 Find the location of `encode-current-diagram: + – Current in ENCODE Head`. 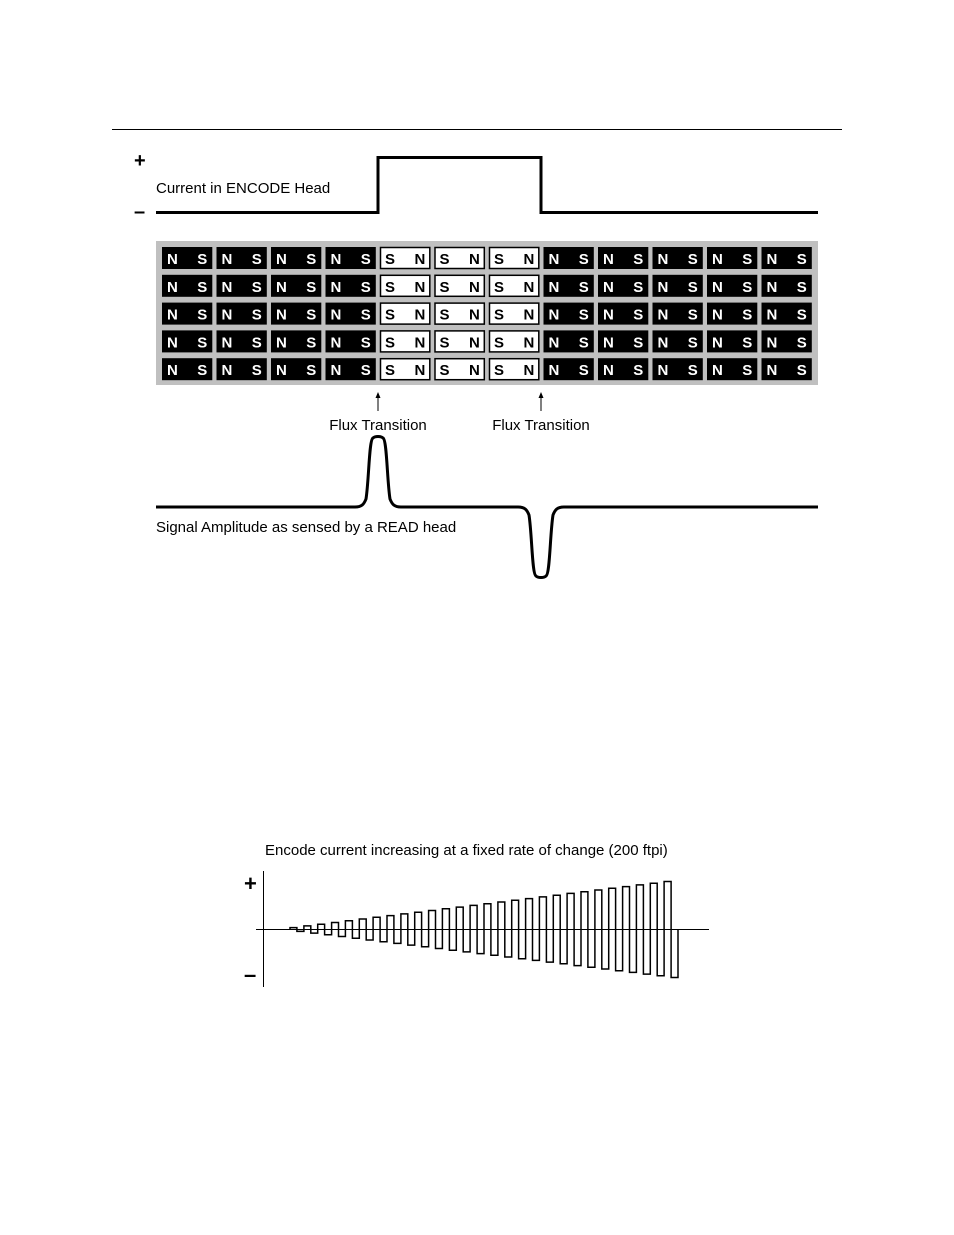

encode-current-diagram: + – Current in ENCODE Head is located at coordinates (476, 186).